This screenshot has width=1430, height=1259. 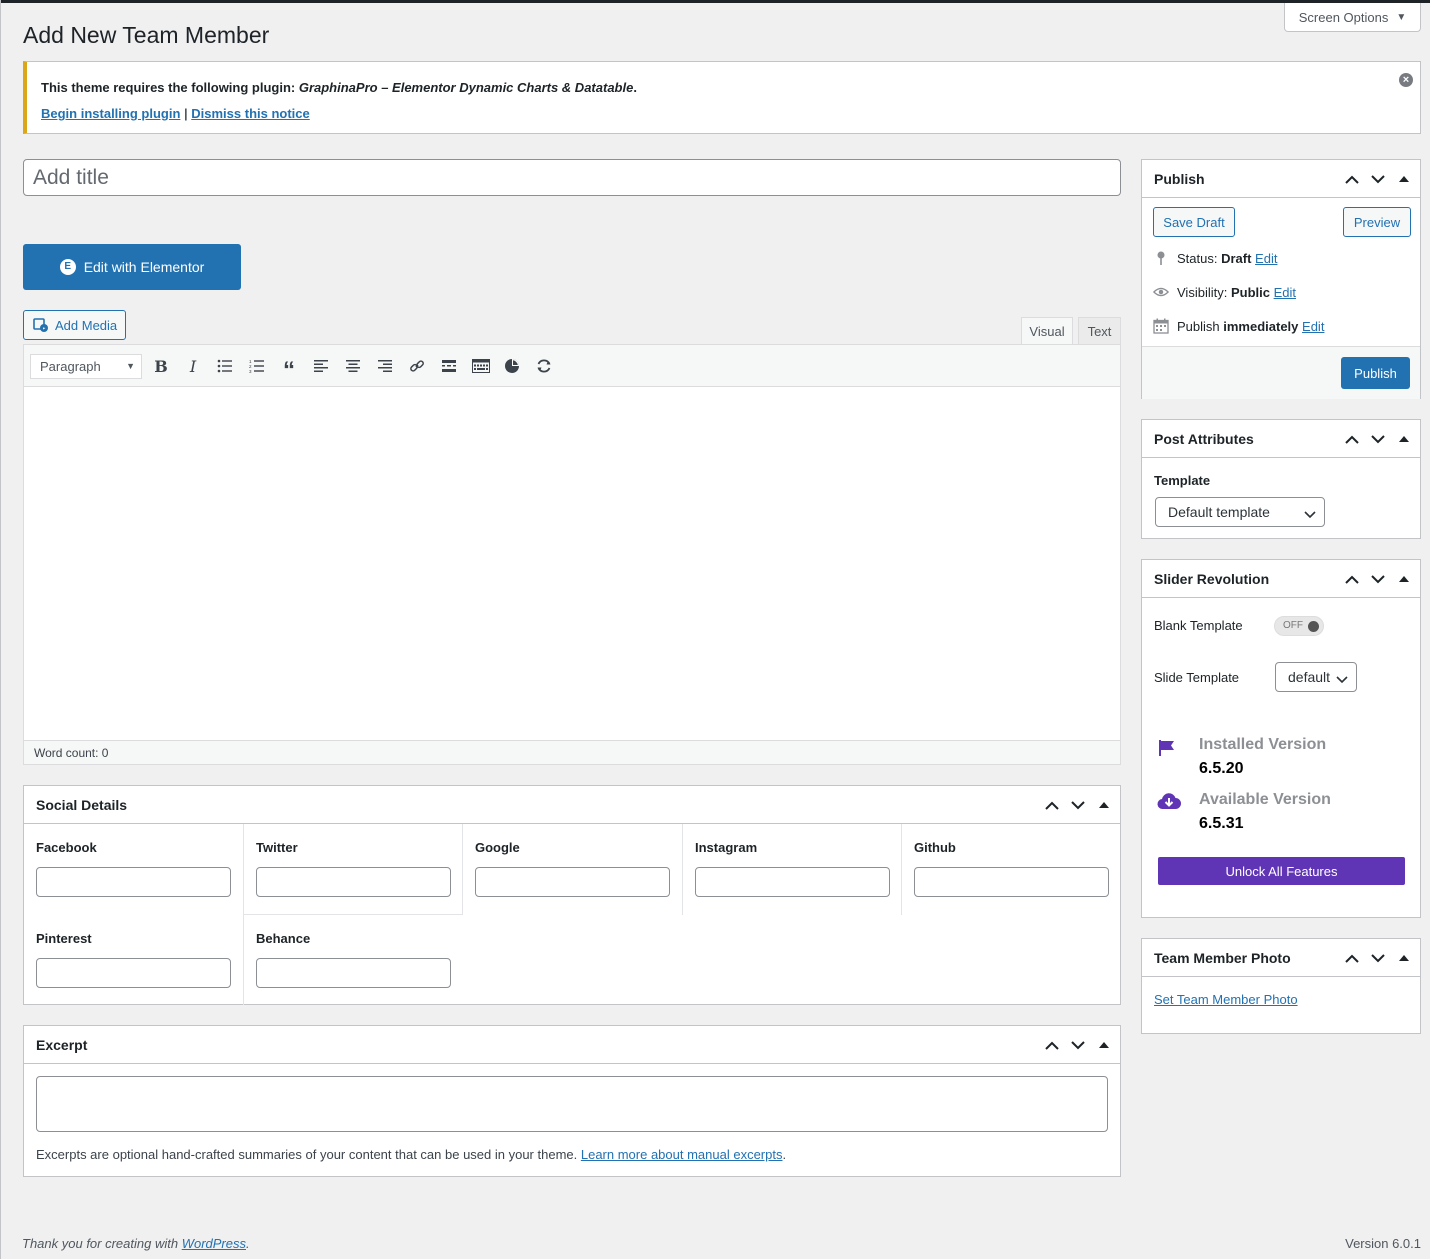 I want to click on available-version-block: Available Version 6.5.31, so click(x=1265, y=812).